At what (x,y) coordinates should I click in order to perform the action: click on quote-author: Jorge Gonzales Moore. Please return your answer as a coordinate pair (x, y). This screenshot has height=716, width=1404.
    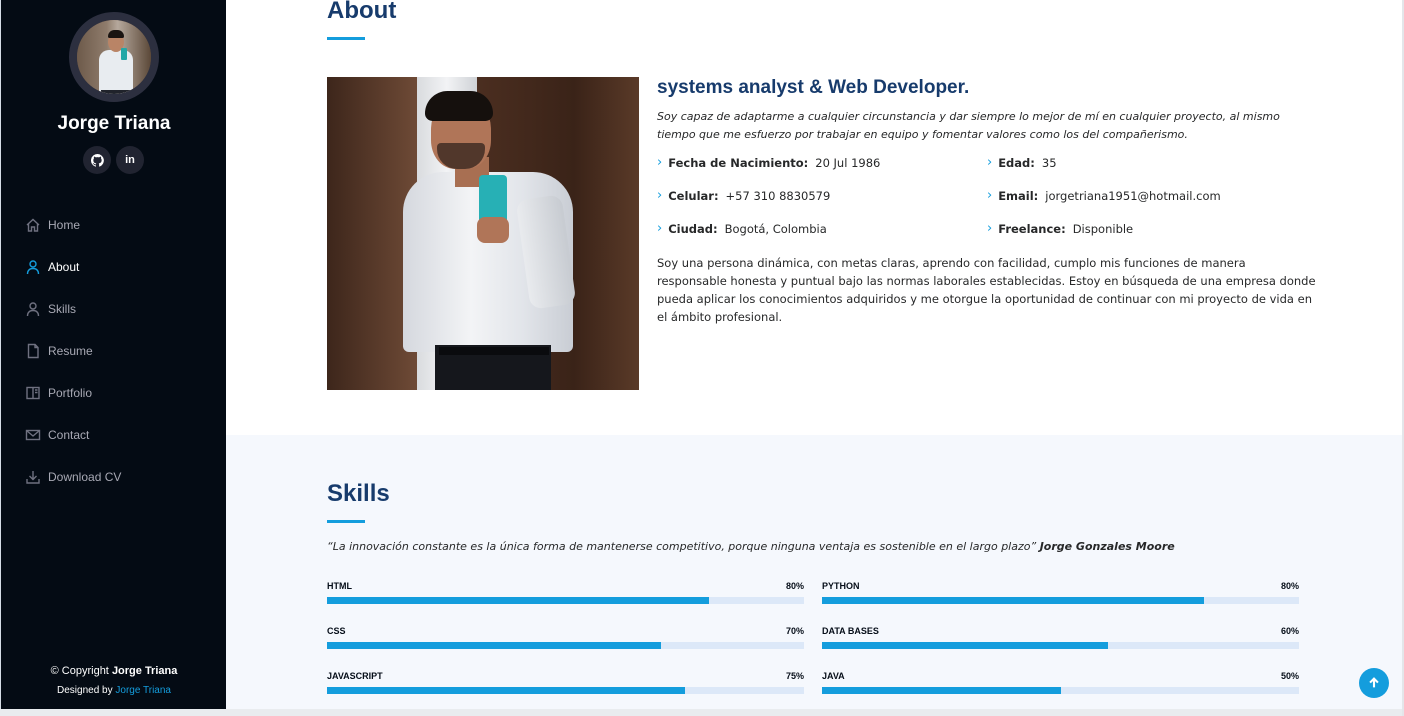
    Looking at the image, I should click on (1107, 546).